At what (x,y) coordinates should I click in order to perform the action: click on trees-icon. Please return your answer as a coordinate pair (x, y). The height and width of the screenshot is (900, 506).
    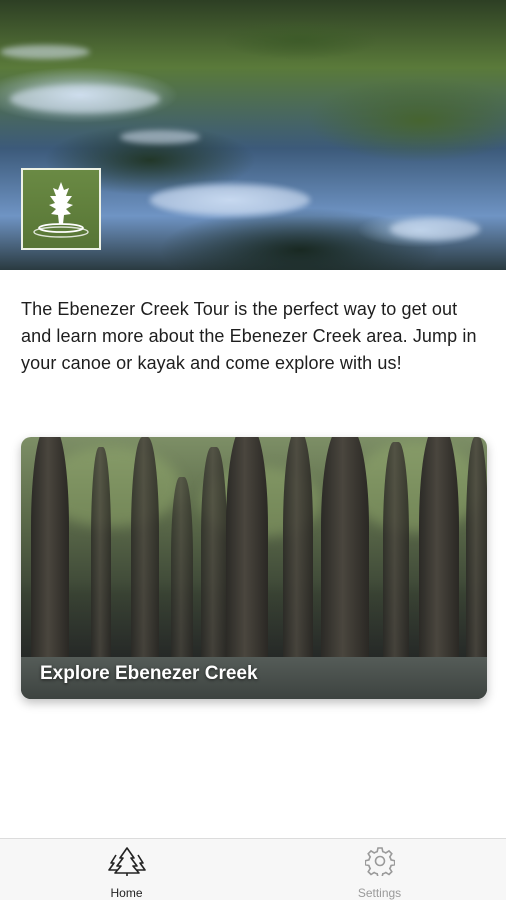
    Looking at the image, I should click on (126, 863).